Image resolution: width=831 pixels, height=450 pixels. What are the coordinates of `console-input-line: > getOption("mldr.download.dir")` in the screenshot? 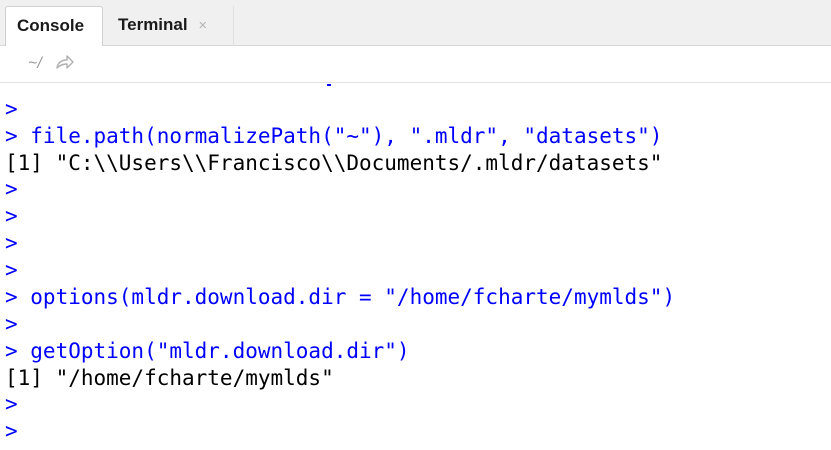 It's located at (207, 351).